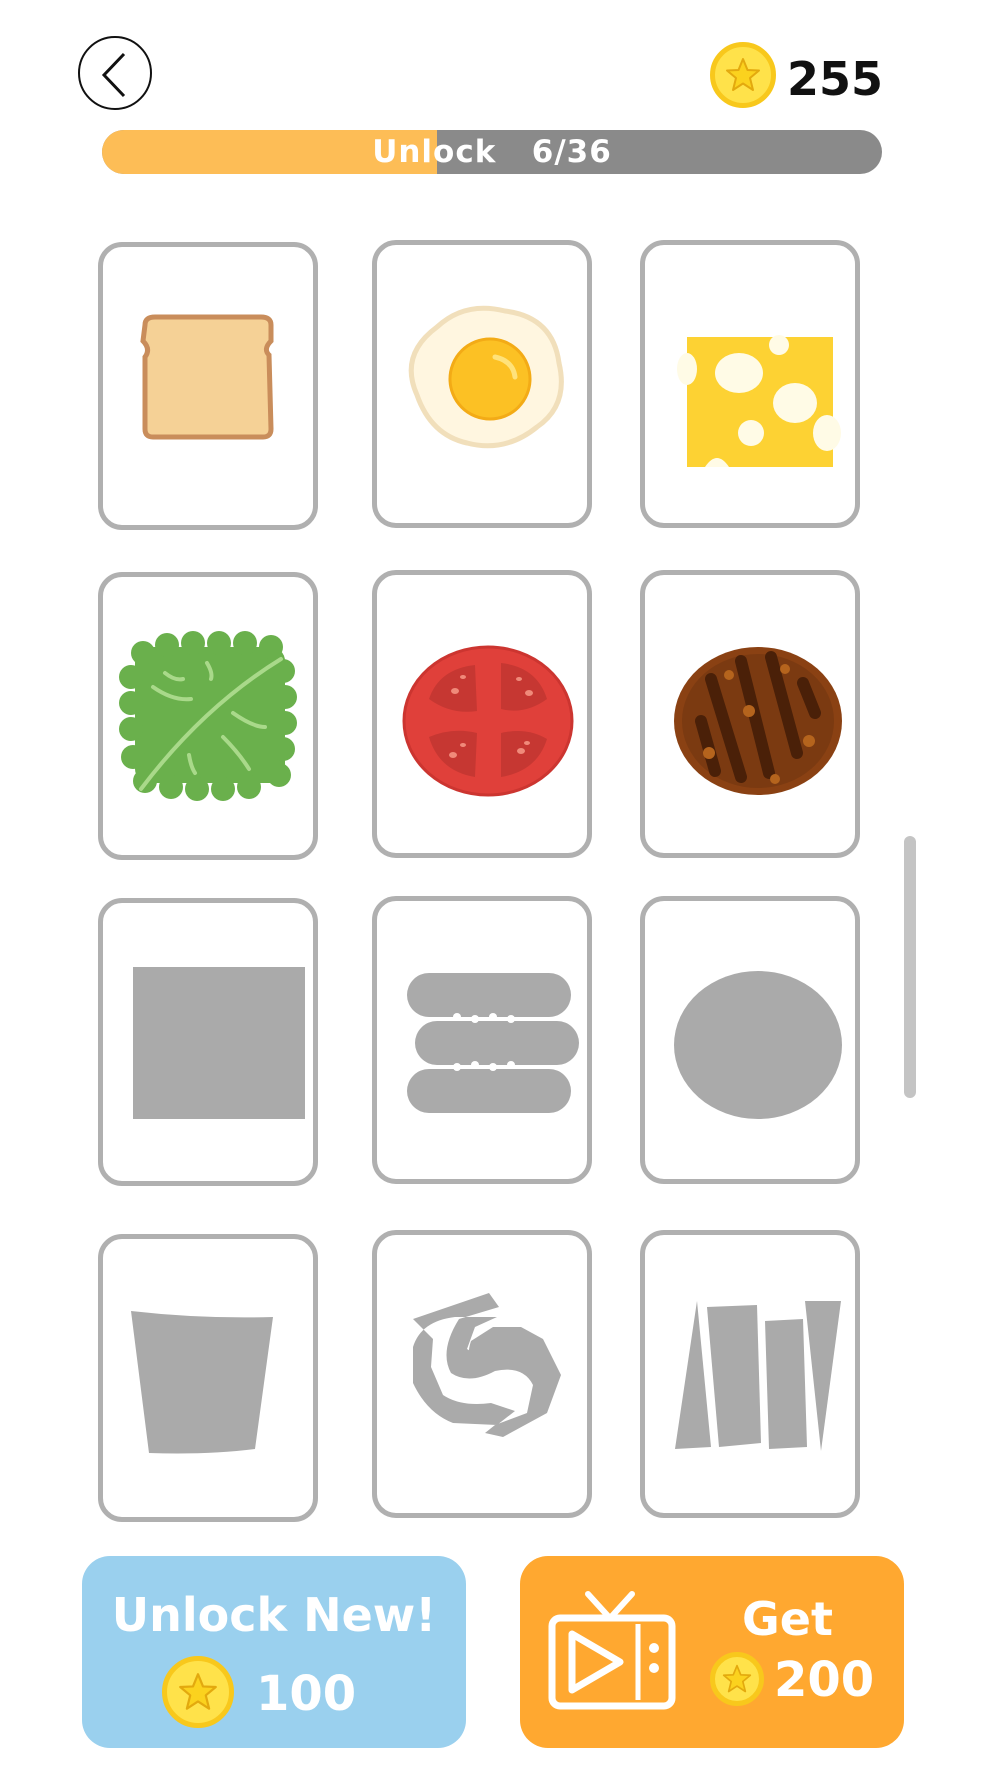  What do you see at coordinates (487, 1365) in the screenshot?
I see `shrimp-silhouette-icon` at bounding box center [487, 1365].